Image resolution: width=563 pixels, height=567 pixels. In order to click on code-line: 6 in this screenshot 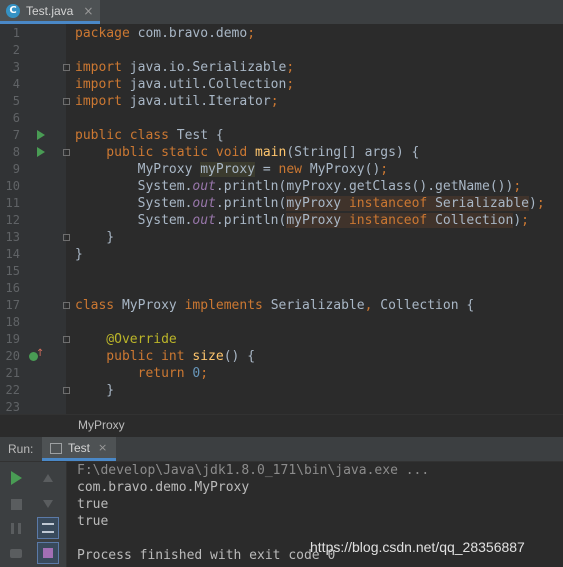, I will do `click(281, 118)`.